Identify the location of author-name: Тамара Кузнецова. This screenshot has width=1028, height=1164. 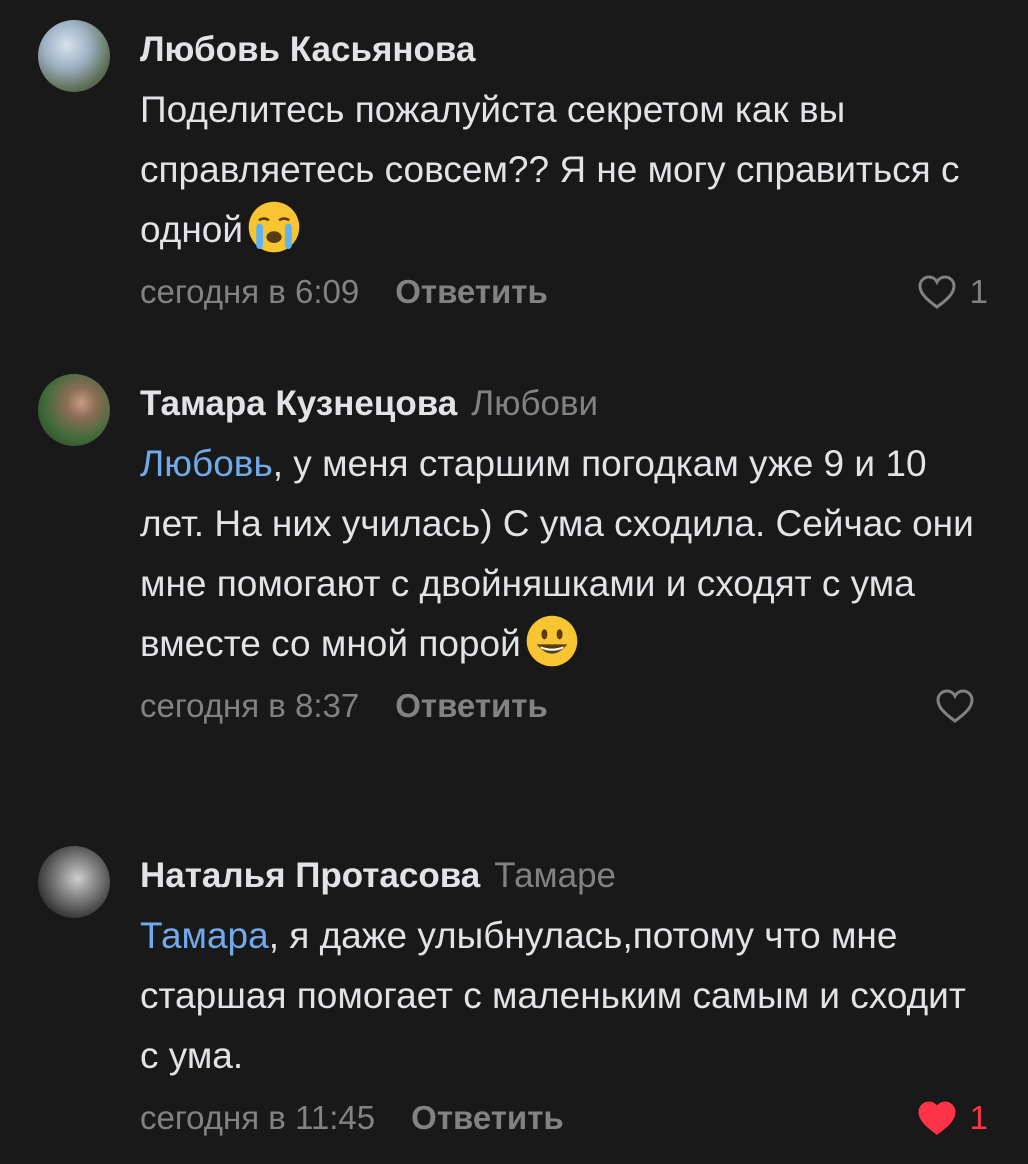
(298, 403).